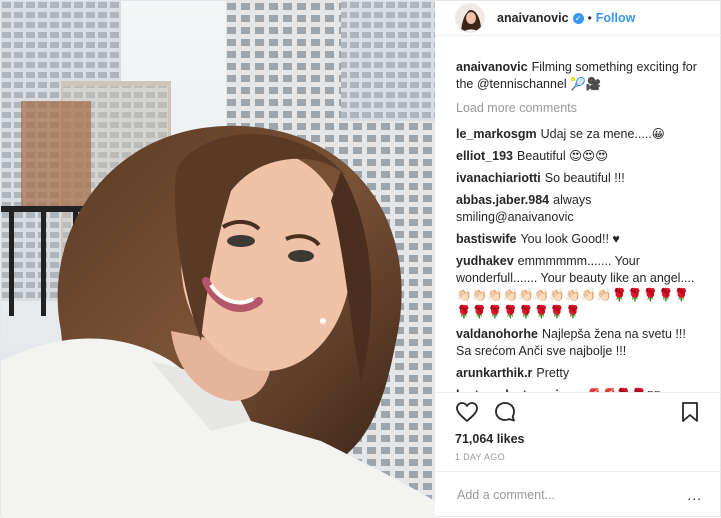  What do you see at coordinates (494, 373) in the screenshot?
I see `comment-username: arunkarthik.r` at bounding box center [494, 373].